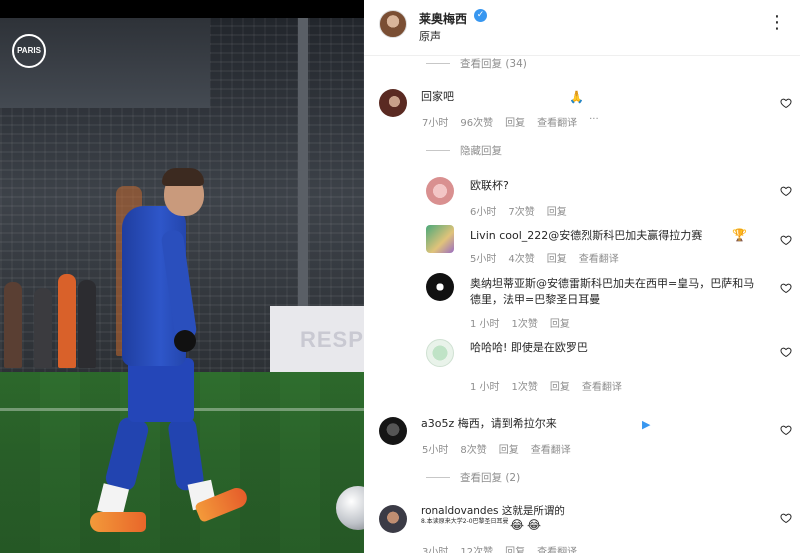  Describe the element at coordinates (521, 210) in the screenshot. I see `likes-count: 7次赞` at that location.